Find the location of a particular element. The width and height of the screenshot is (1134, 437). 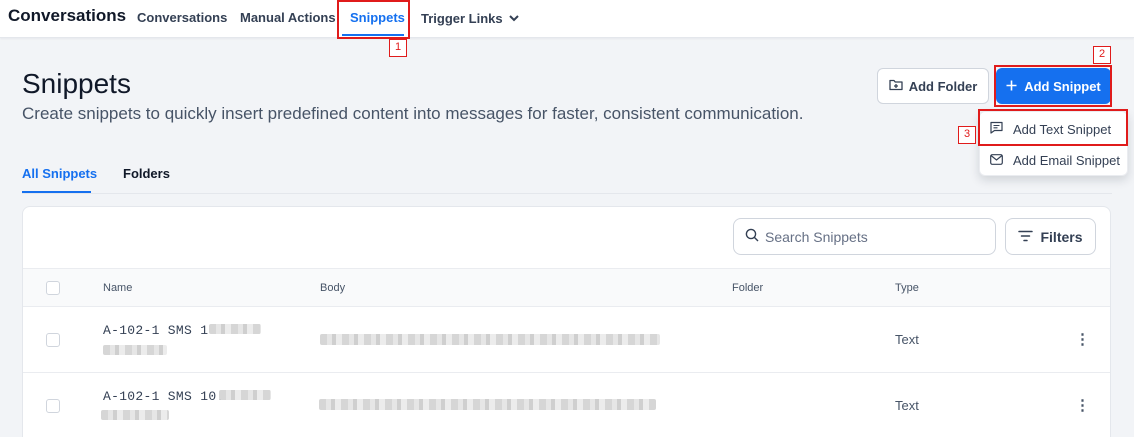

menu-item-add-email-snippet: Add Email Snippet is located at coordinates (1054, 160).